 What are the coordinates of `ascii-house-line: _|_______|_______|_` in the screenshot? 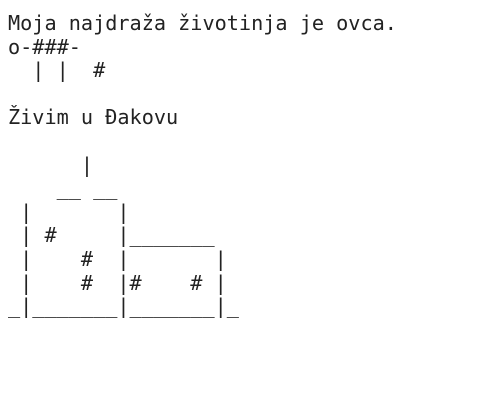 It's located at (123, 306).